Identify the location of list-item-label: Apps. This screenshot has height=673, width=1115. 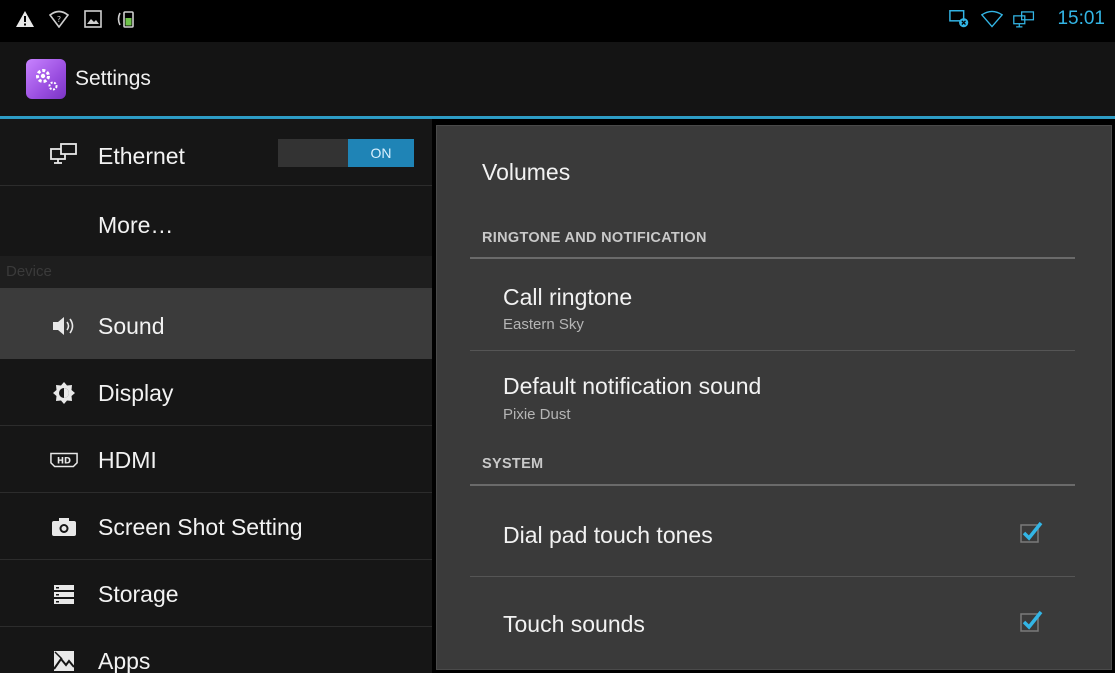
(124, 660).